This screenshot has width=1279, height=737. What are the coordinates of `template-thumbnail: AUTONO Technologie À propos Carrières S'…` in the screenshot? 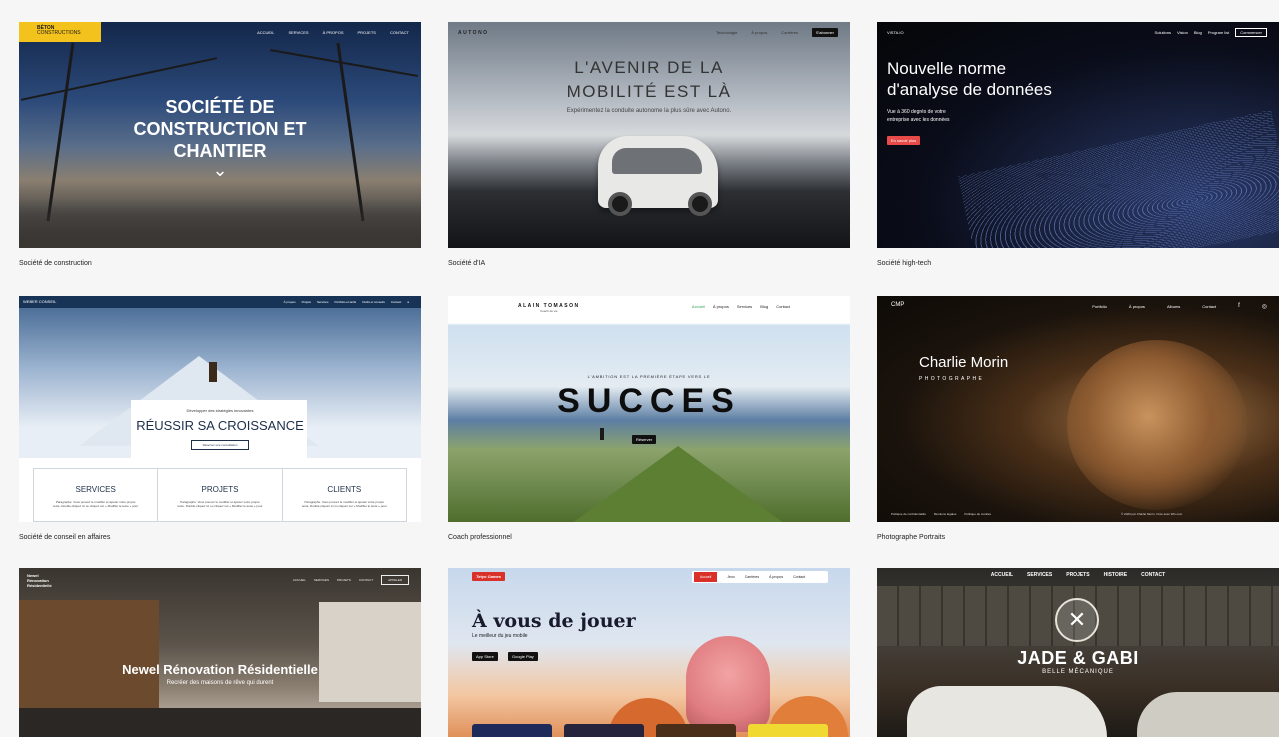 It's located at (649, 135).